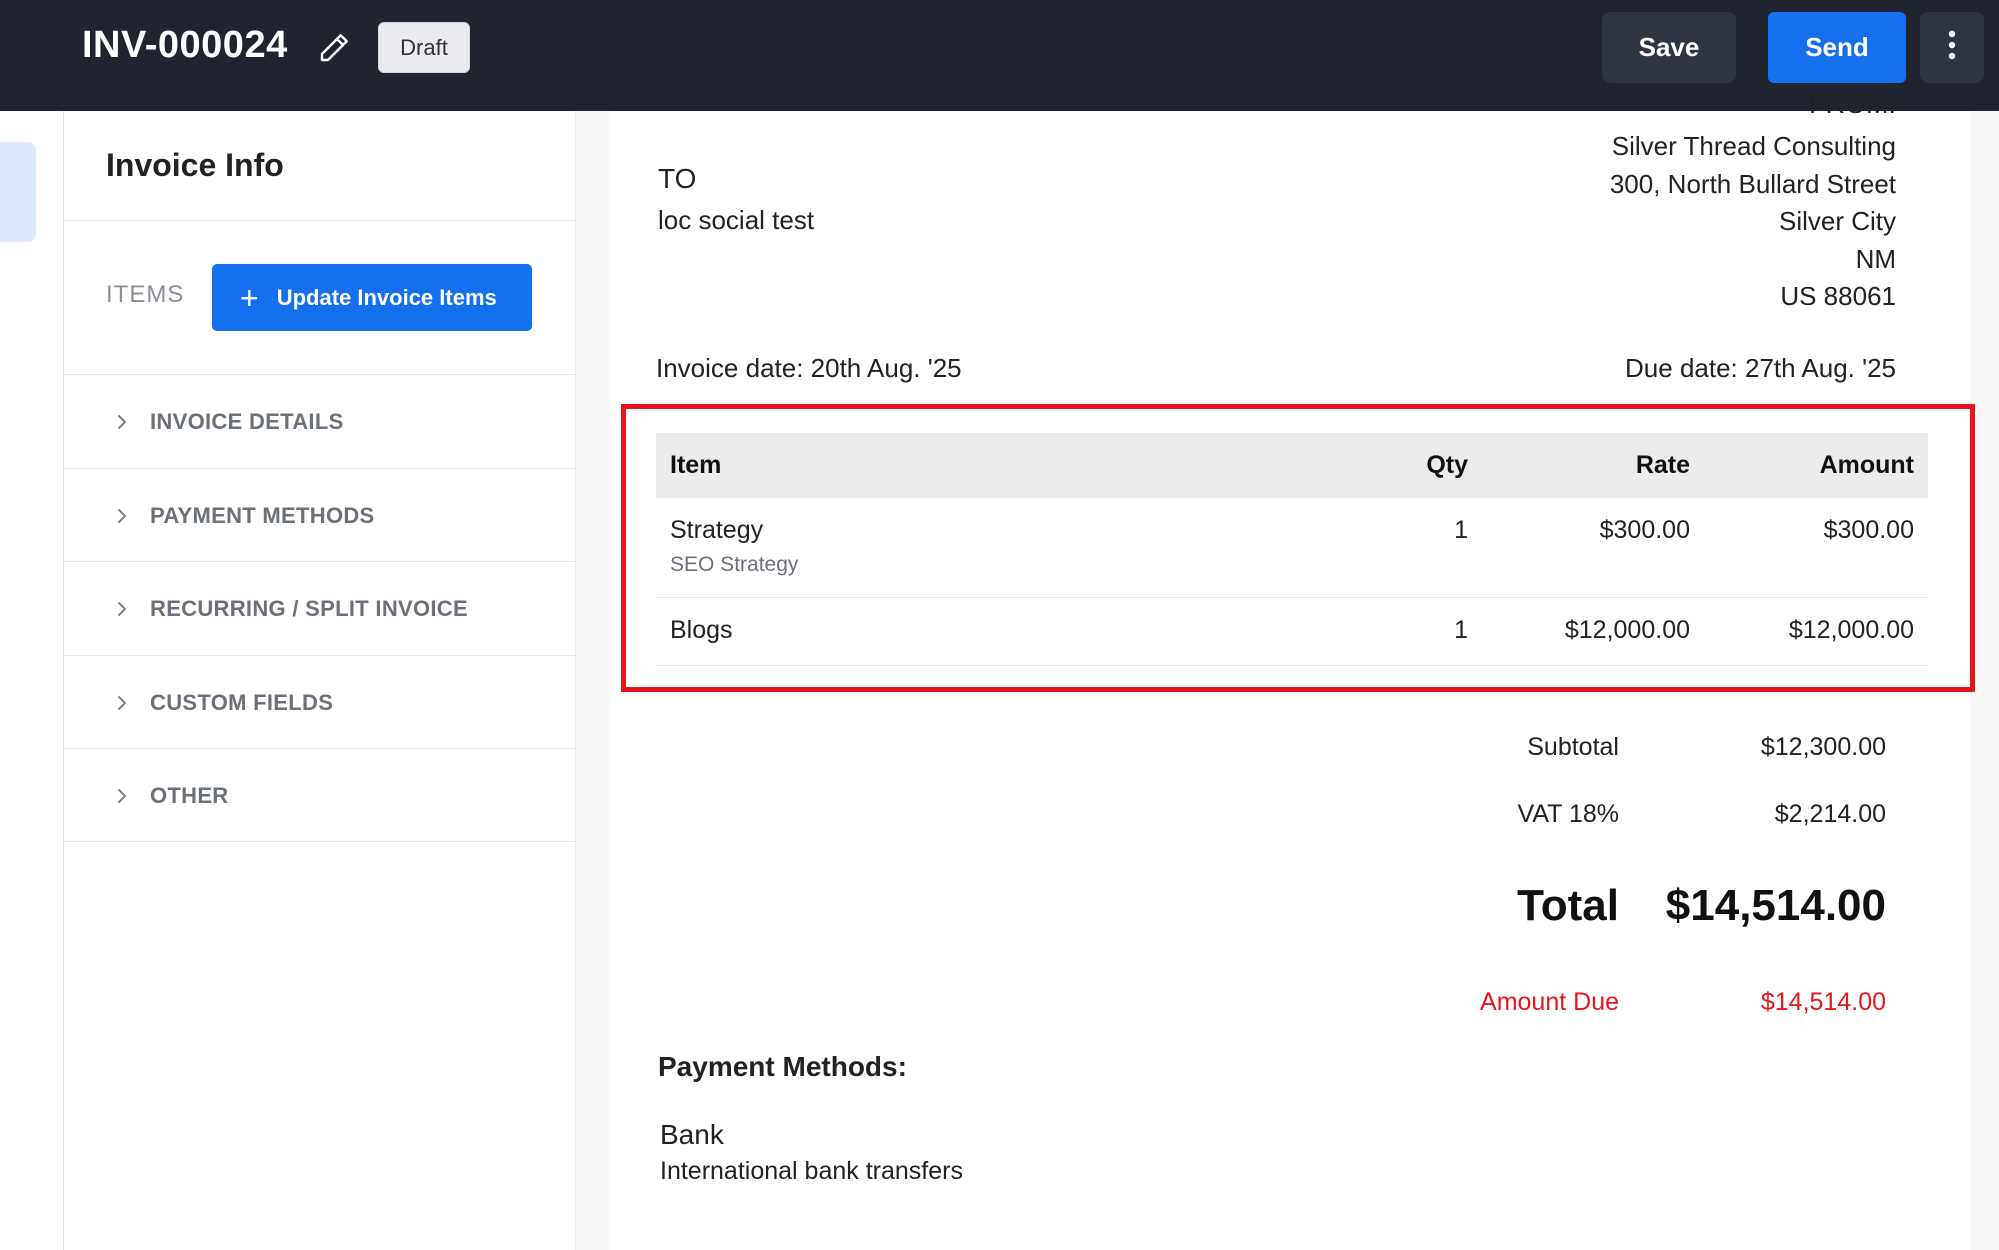 This screenshot has height=1250, width=1999. Describe the element at coordinates (811, 1171) in the screenshot. I see `payment-method-description: International bank transfers` at that location.